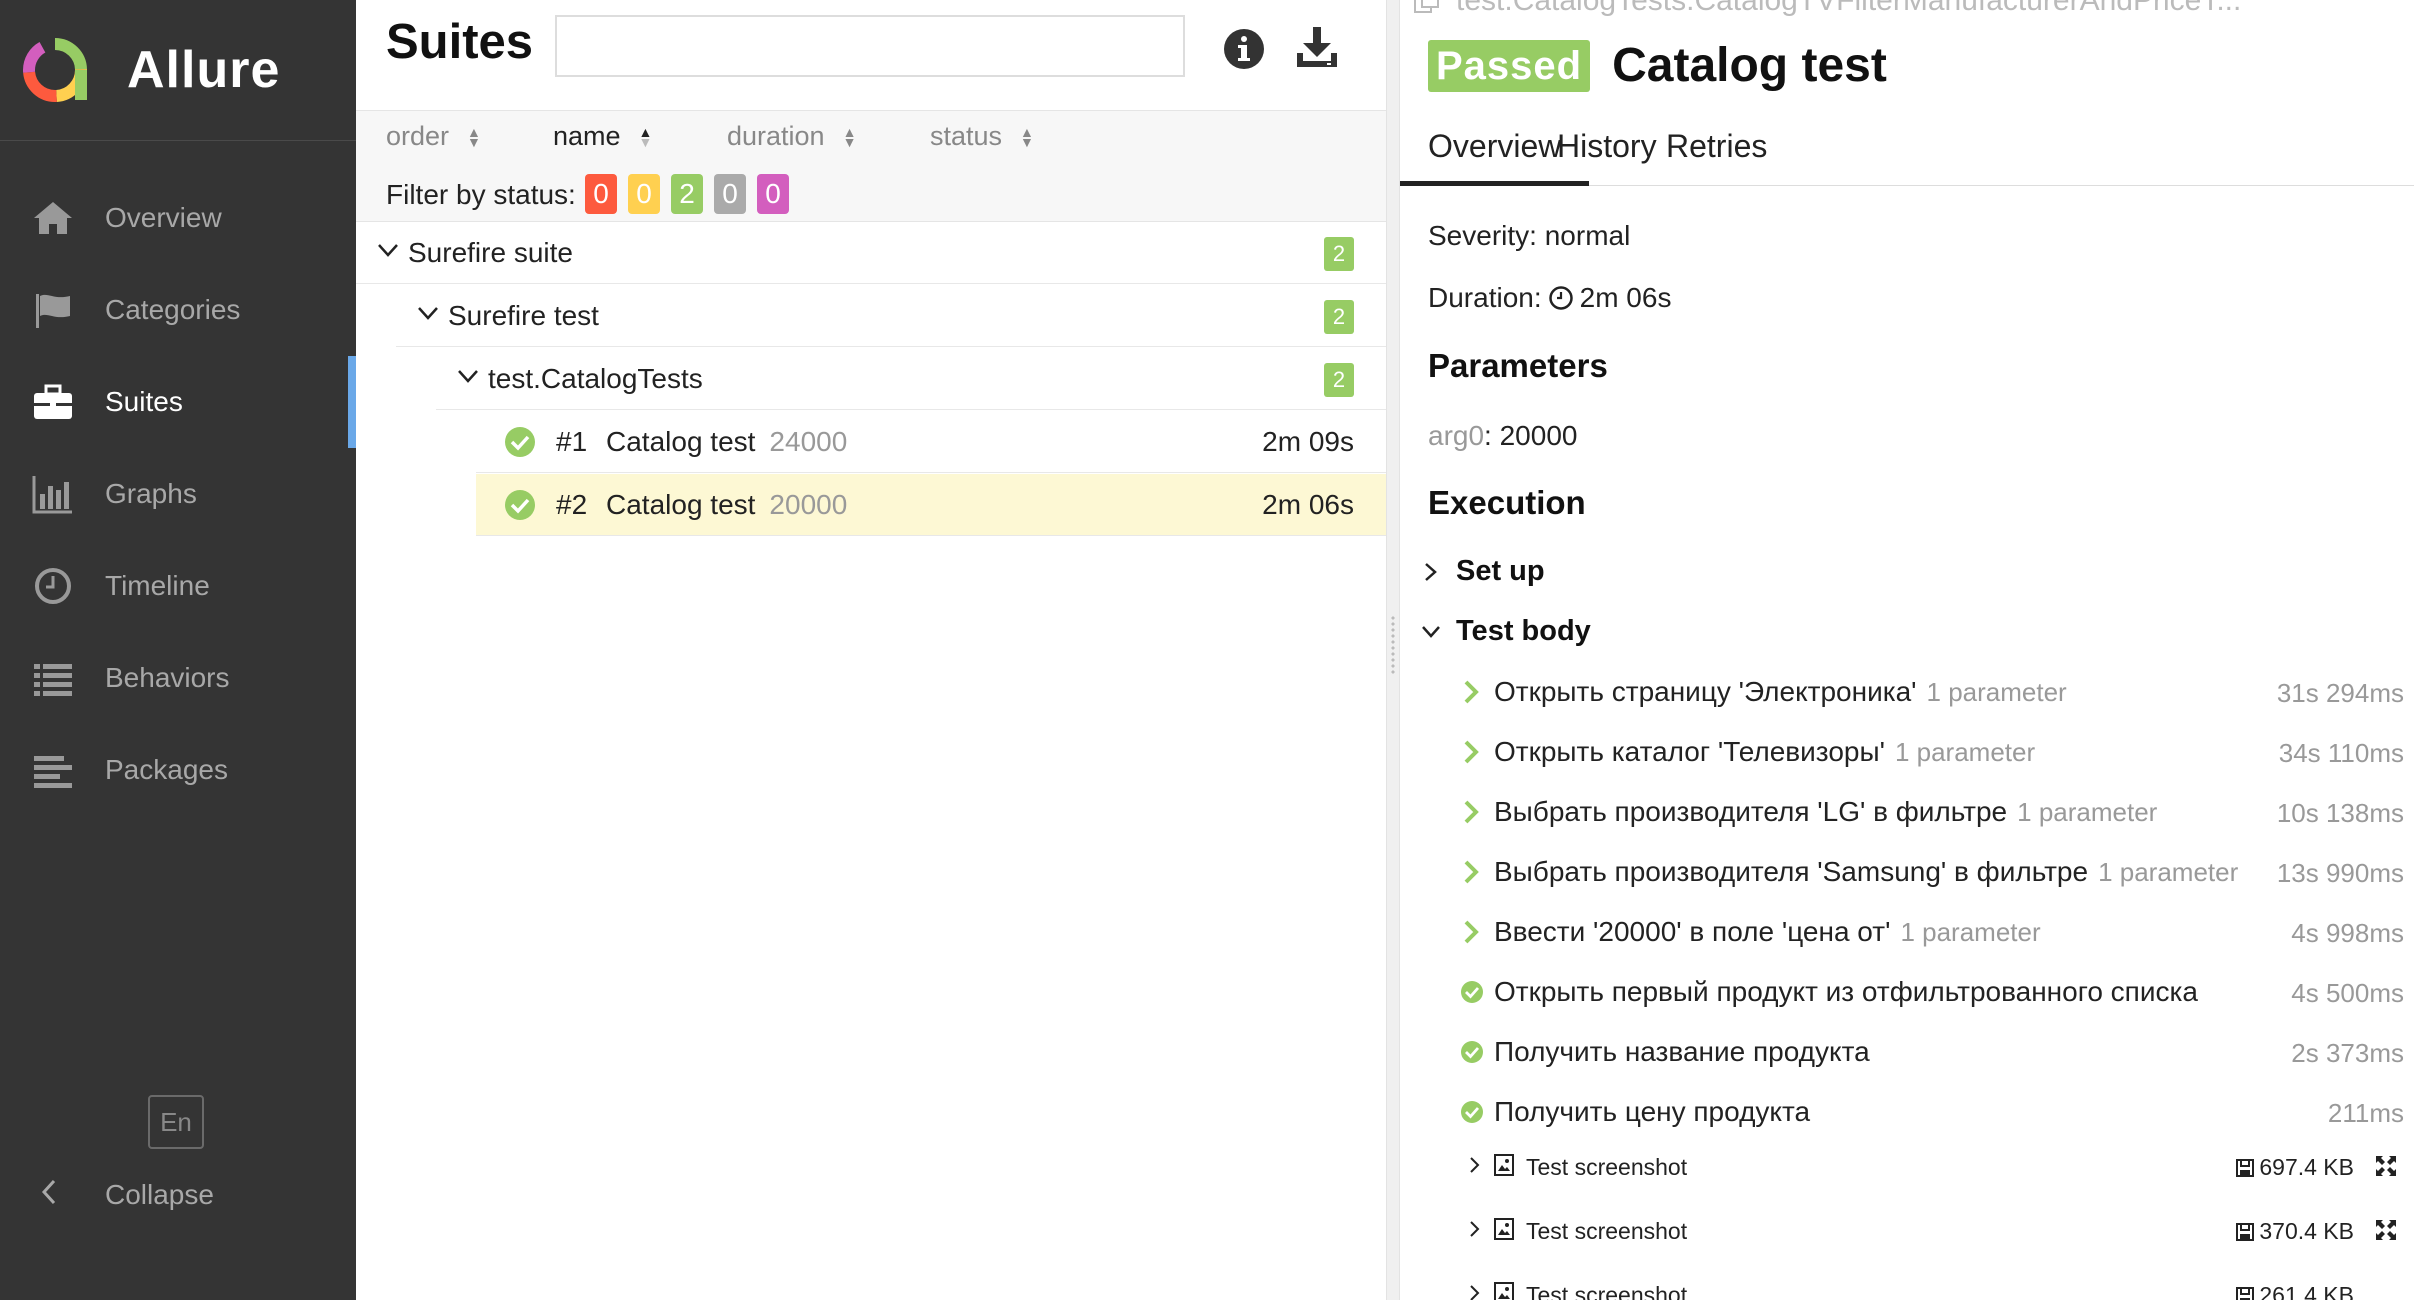 The image size is (2414, 1300). Describe the element at coordinates (1716, 146) in the screenshot. I see `tab-retries: Retries` at that location.